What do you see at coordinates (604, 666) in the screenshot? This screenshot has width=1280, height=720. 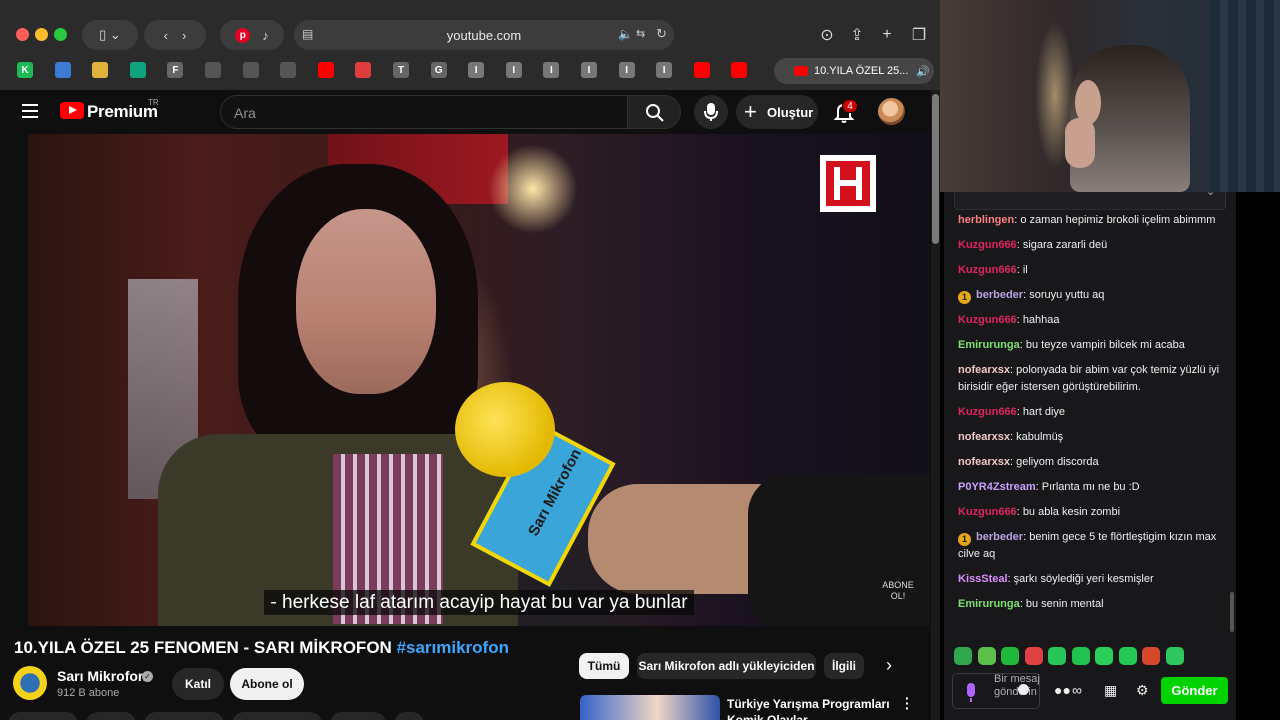 I see `chip-all: Tümü` at bounding box center [604, 666].